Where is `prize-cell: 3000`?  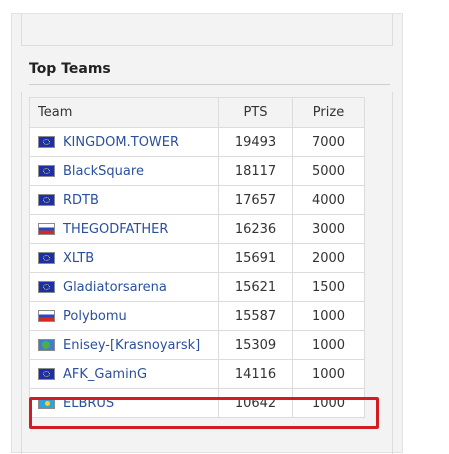 prize-cell: 3000 is located at coordinates (328, 229).